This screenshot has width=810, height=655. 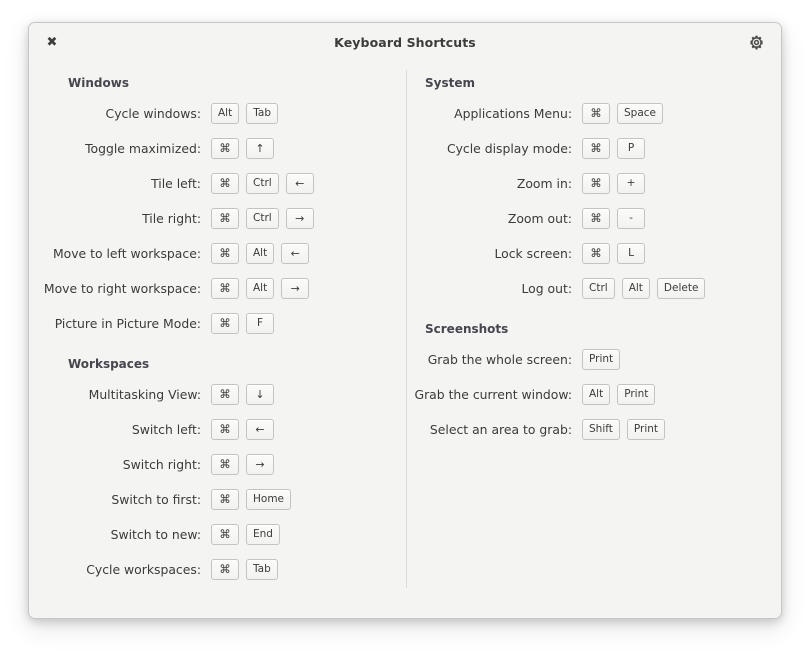 I want to click on shortcut-row: Cycle workspaces: ⌘ Tab, so click(x=222, y=569).